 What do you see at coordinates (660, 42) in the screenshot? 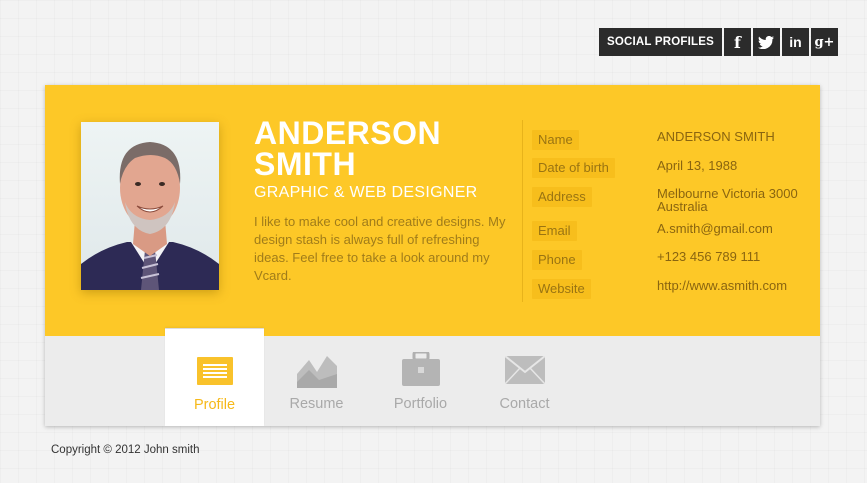
I see `social-profiles-label: SOCIAL PROFILES` at bounding box center [660, 42].